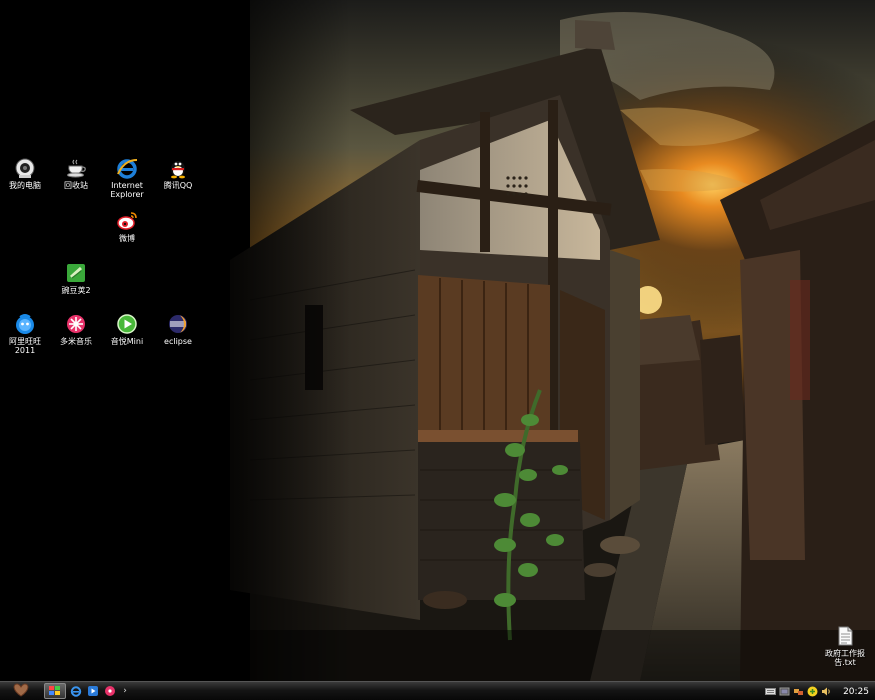 Image resolution: width=875 pixels, height=700 pixels. I want to click on desktop-icon-aliwangwang: 阿里旺旺 2011, so click(25, 334).